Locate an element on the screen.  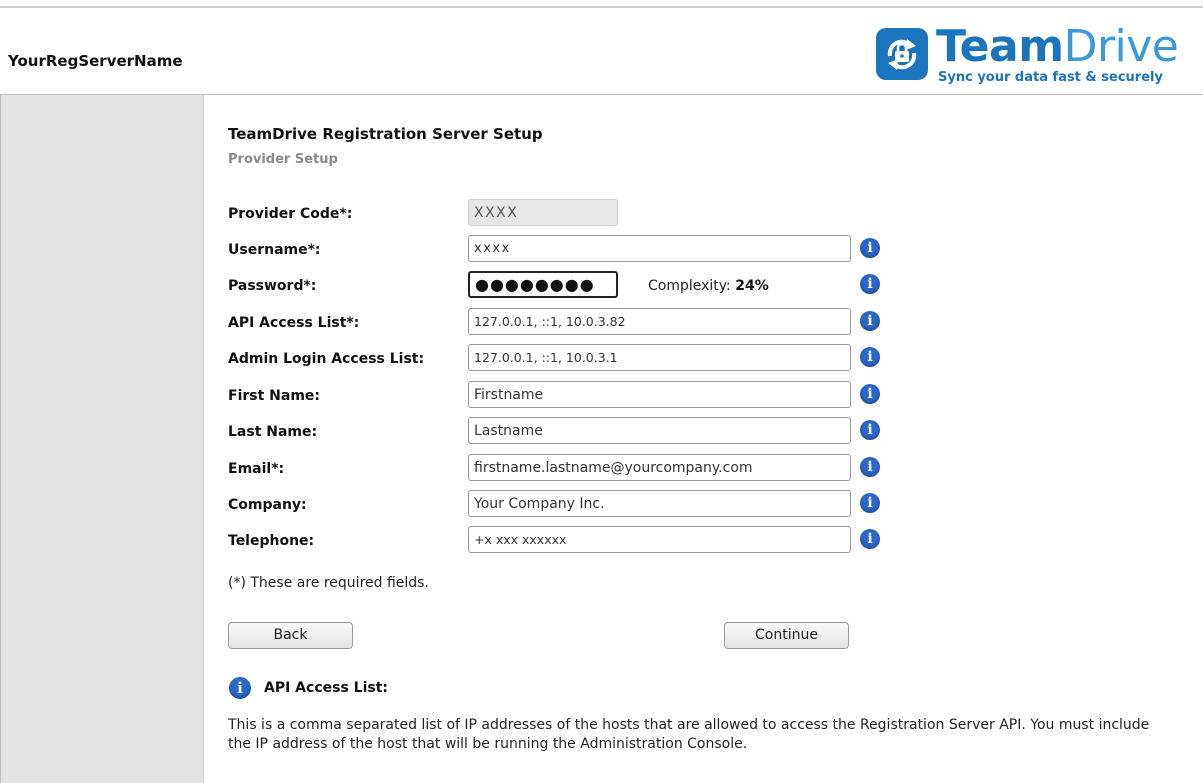
continue-button: Continue is located at coordinates (786, 635).